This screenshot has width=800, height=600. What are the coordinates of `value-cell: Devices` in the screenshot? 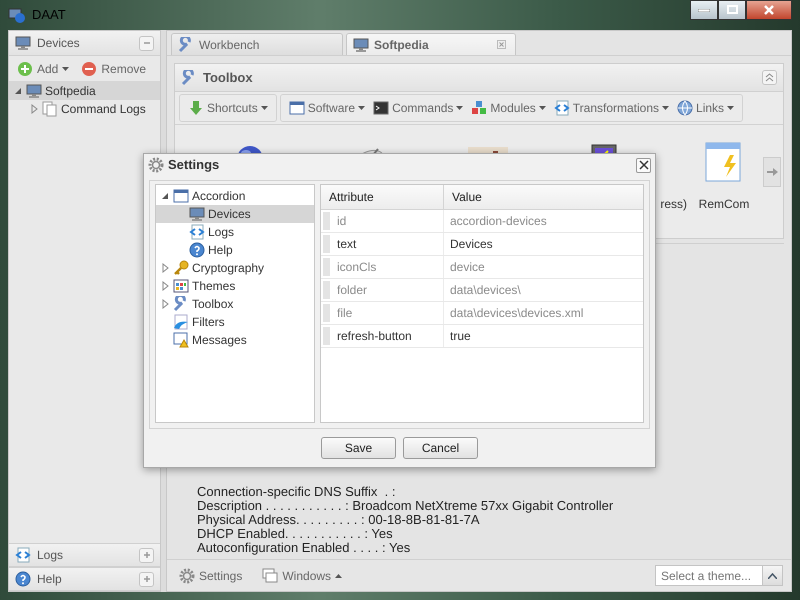 It's located at (543, 244).